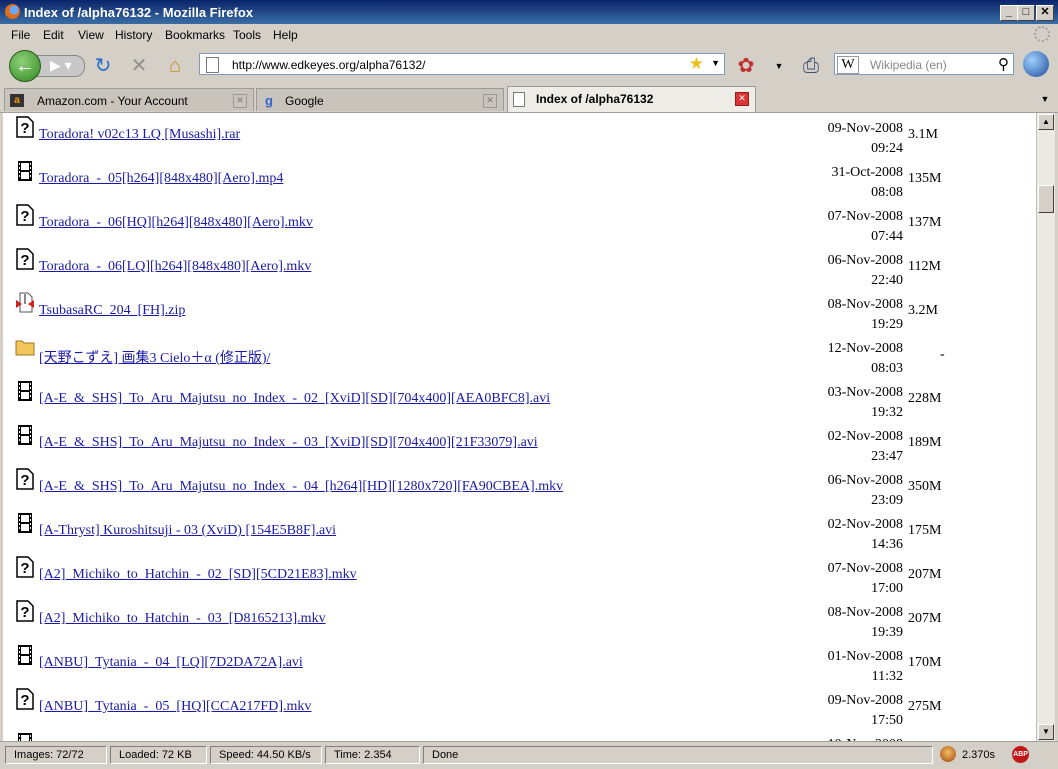 Image resolution: width=1058 pixels, height=769 pixels. I want to click on file-date: 03-Nov-2008 19:32, so click(865, 403).